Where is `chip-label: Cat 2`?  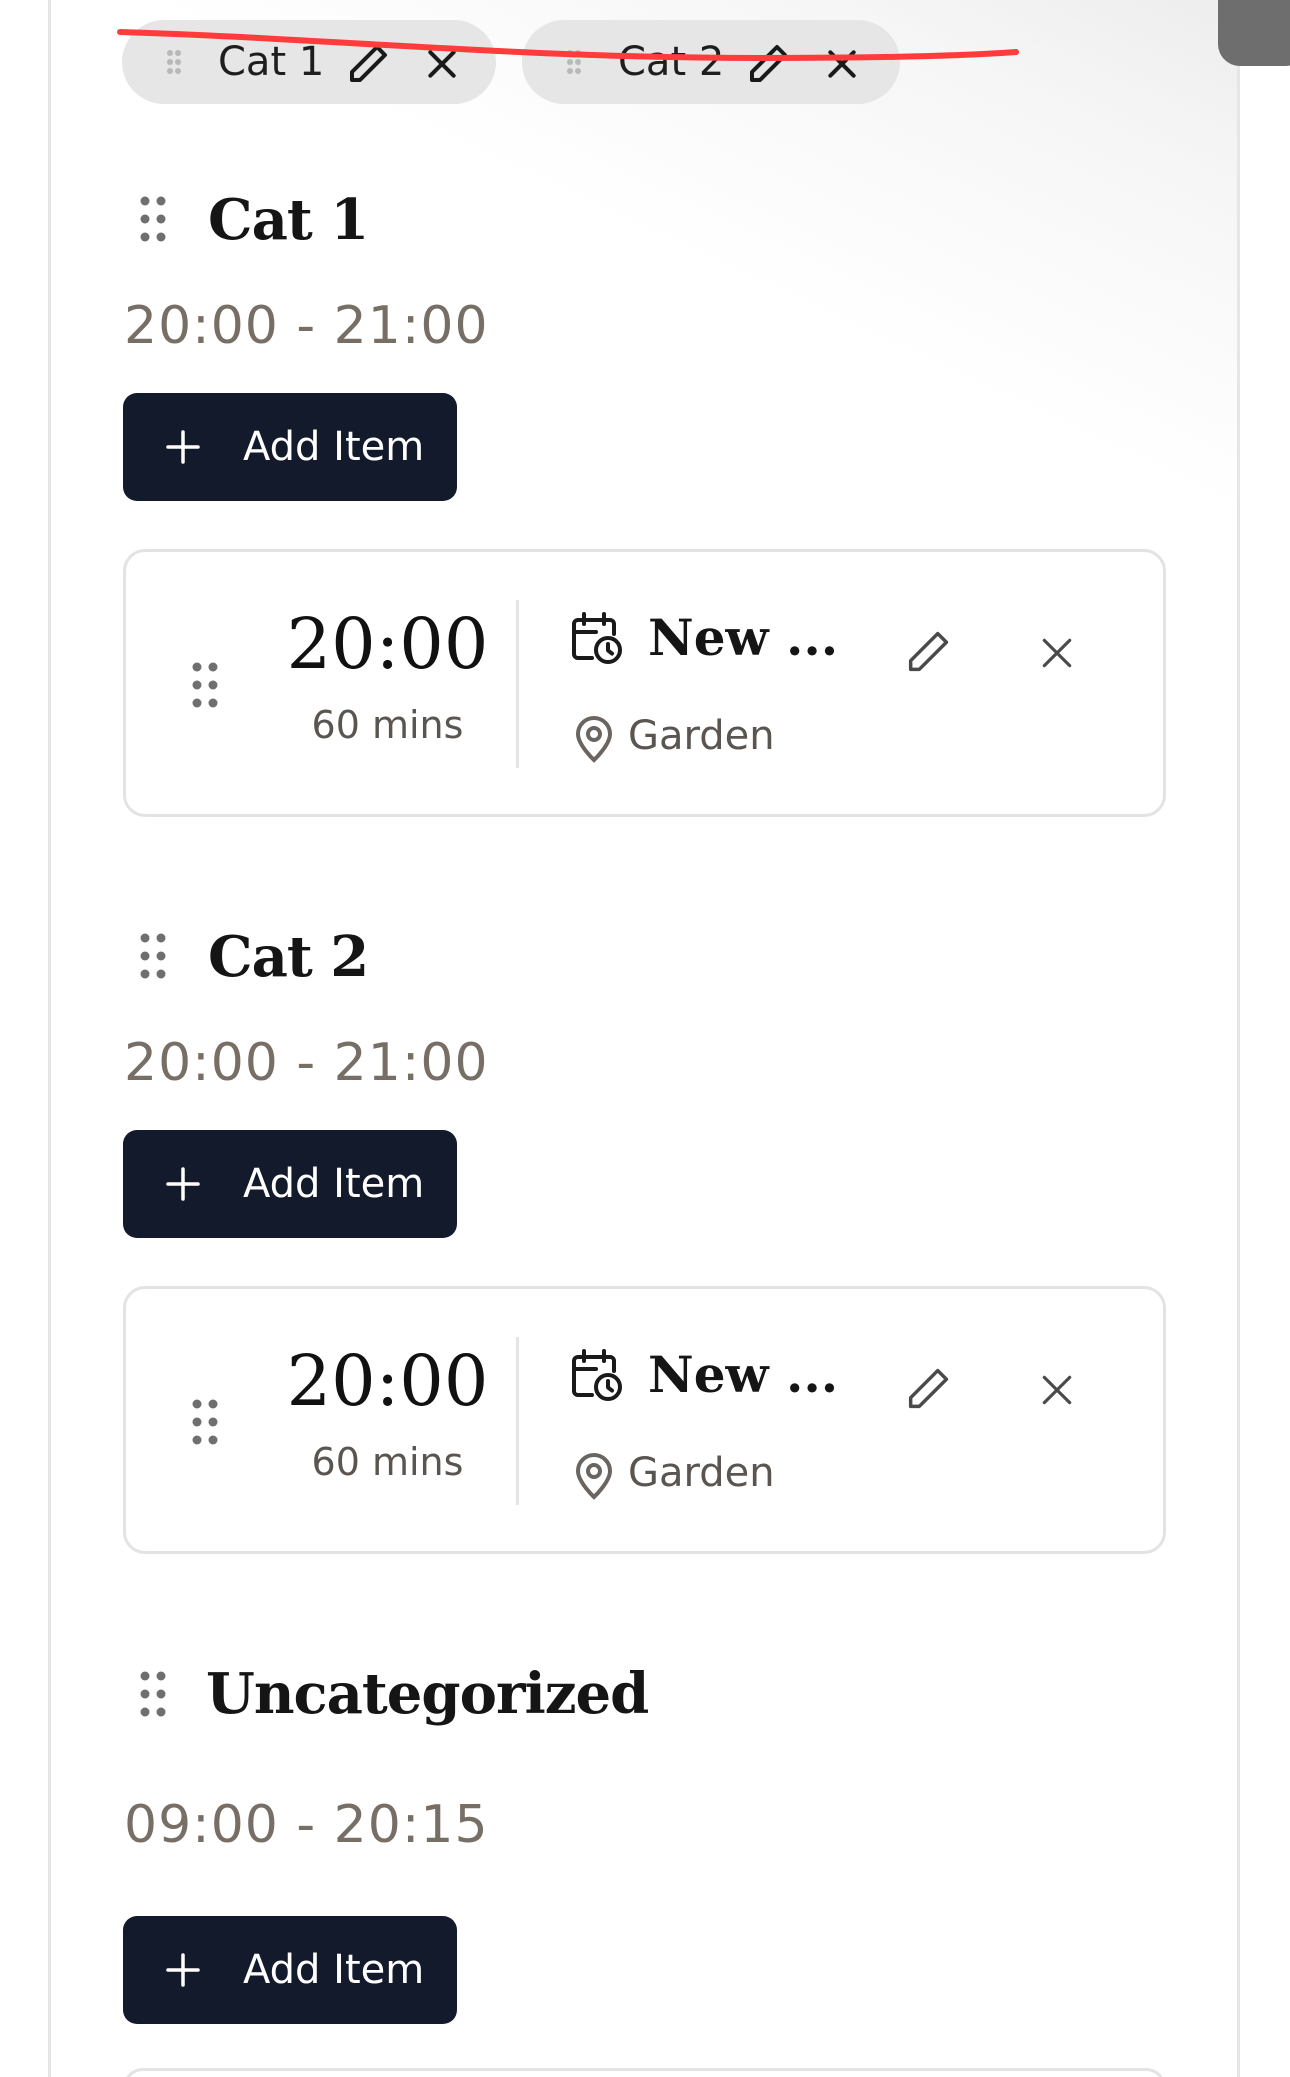 chip-label: Cat 2 is located at coordinates (671, 62).